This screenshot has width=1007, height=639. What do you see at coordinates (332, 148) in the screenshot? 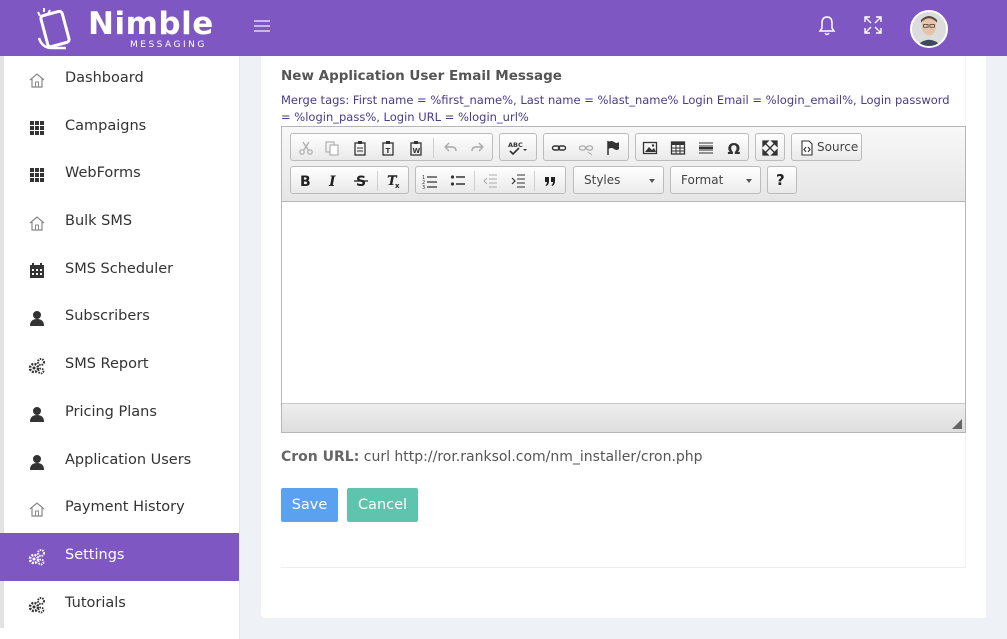
I see `copy-icon` at bounding box center [332, 148].